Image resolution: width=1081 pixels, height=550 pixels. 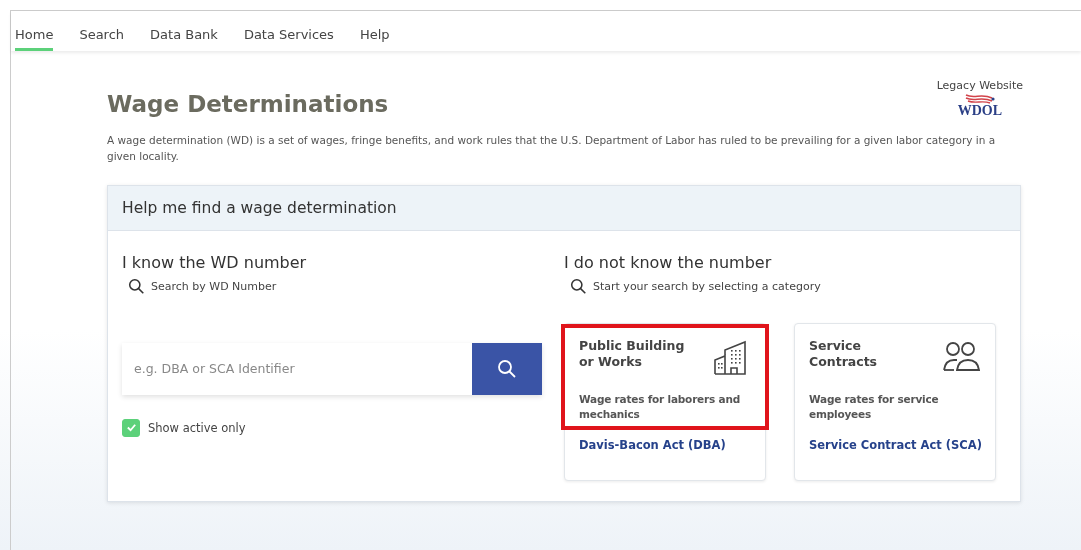 What do you see at coordinates (668, 262) in the screenshot?
I see `section-heading: I do not know the number` at bounding box center [668, 262].